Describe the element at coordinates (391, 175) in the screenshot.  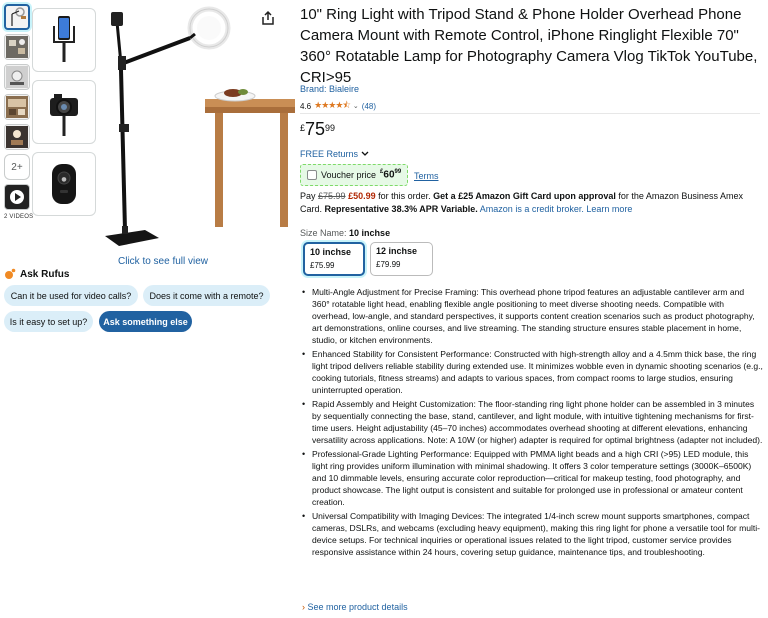
I see `voucher-price: £6099` at that location.